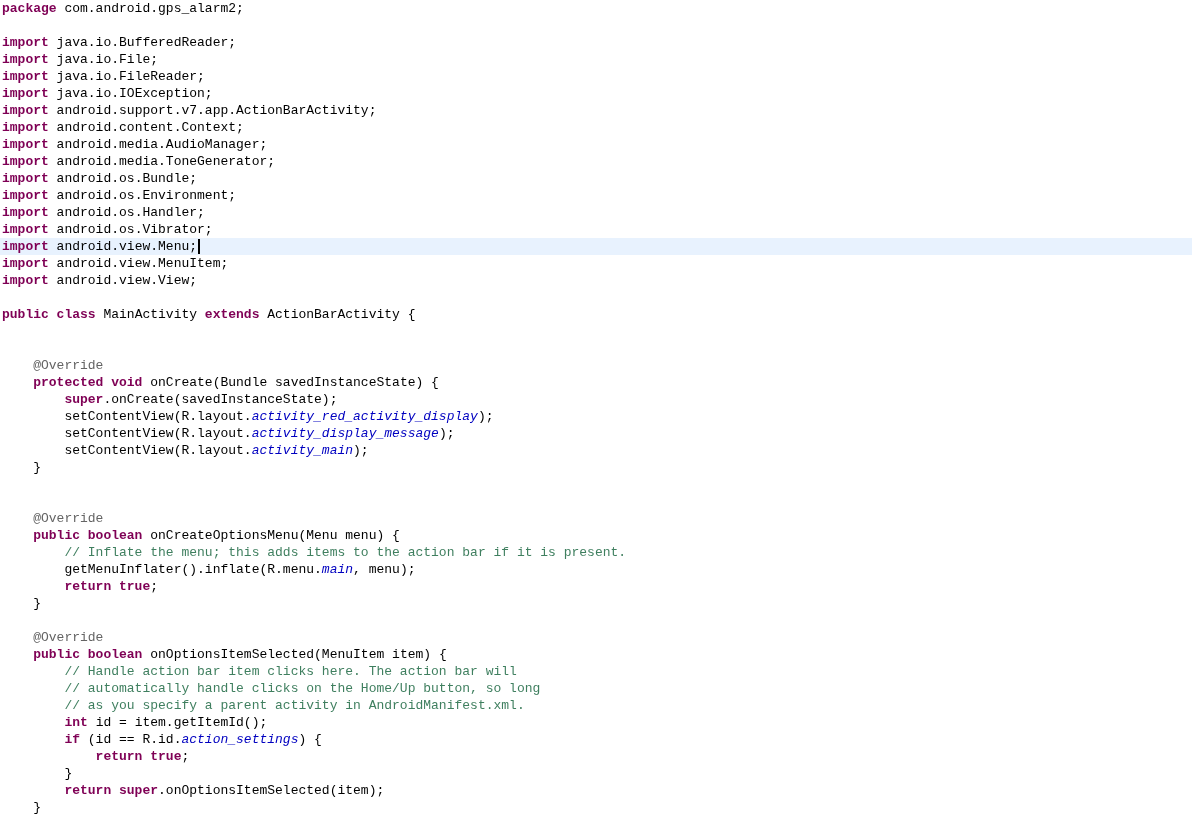  Describe the element at coordinates (107, 229) in the screenshot. I see `code-line: import android.os.Vibrator;` at that location.